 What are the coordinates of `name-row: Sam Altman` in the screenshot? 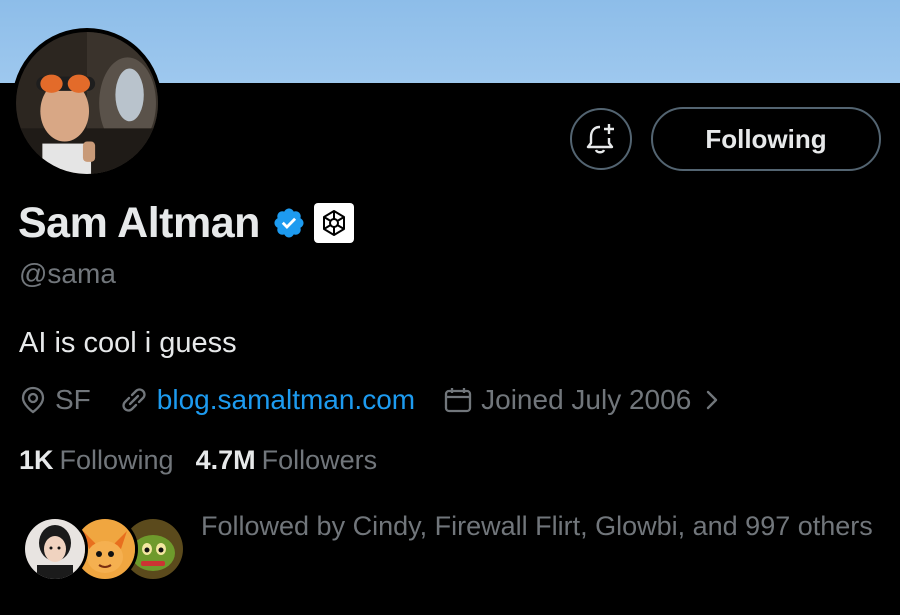 It's located at (186, 223).